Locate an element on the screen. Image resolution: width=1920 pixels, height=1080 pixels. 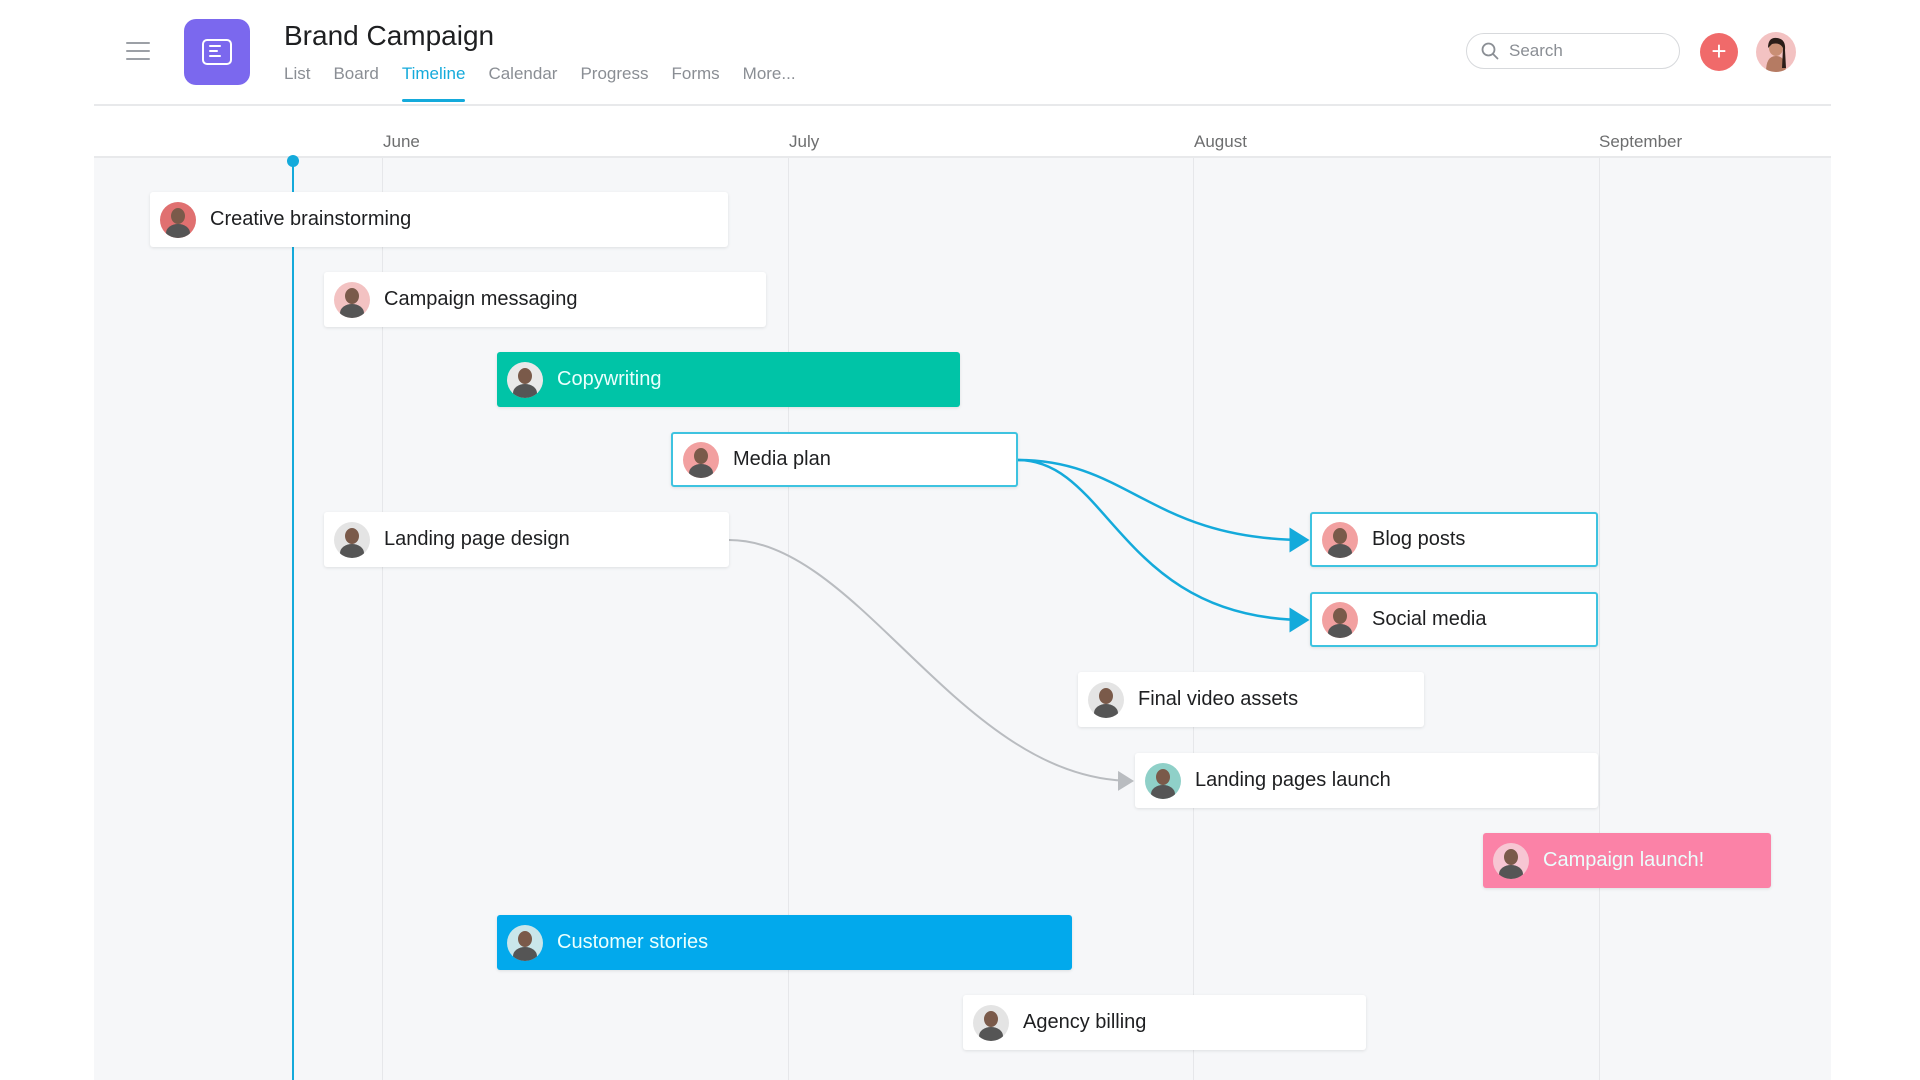
task-bar-billing: Agency billing is located at coordinates (1164, 1022).